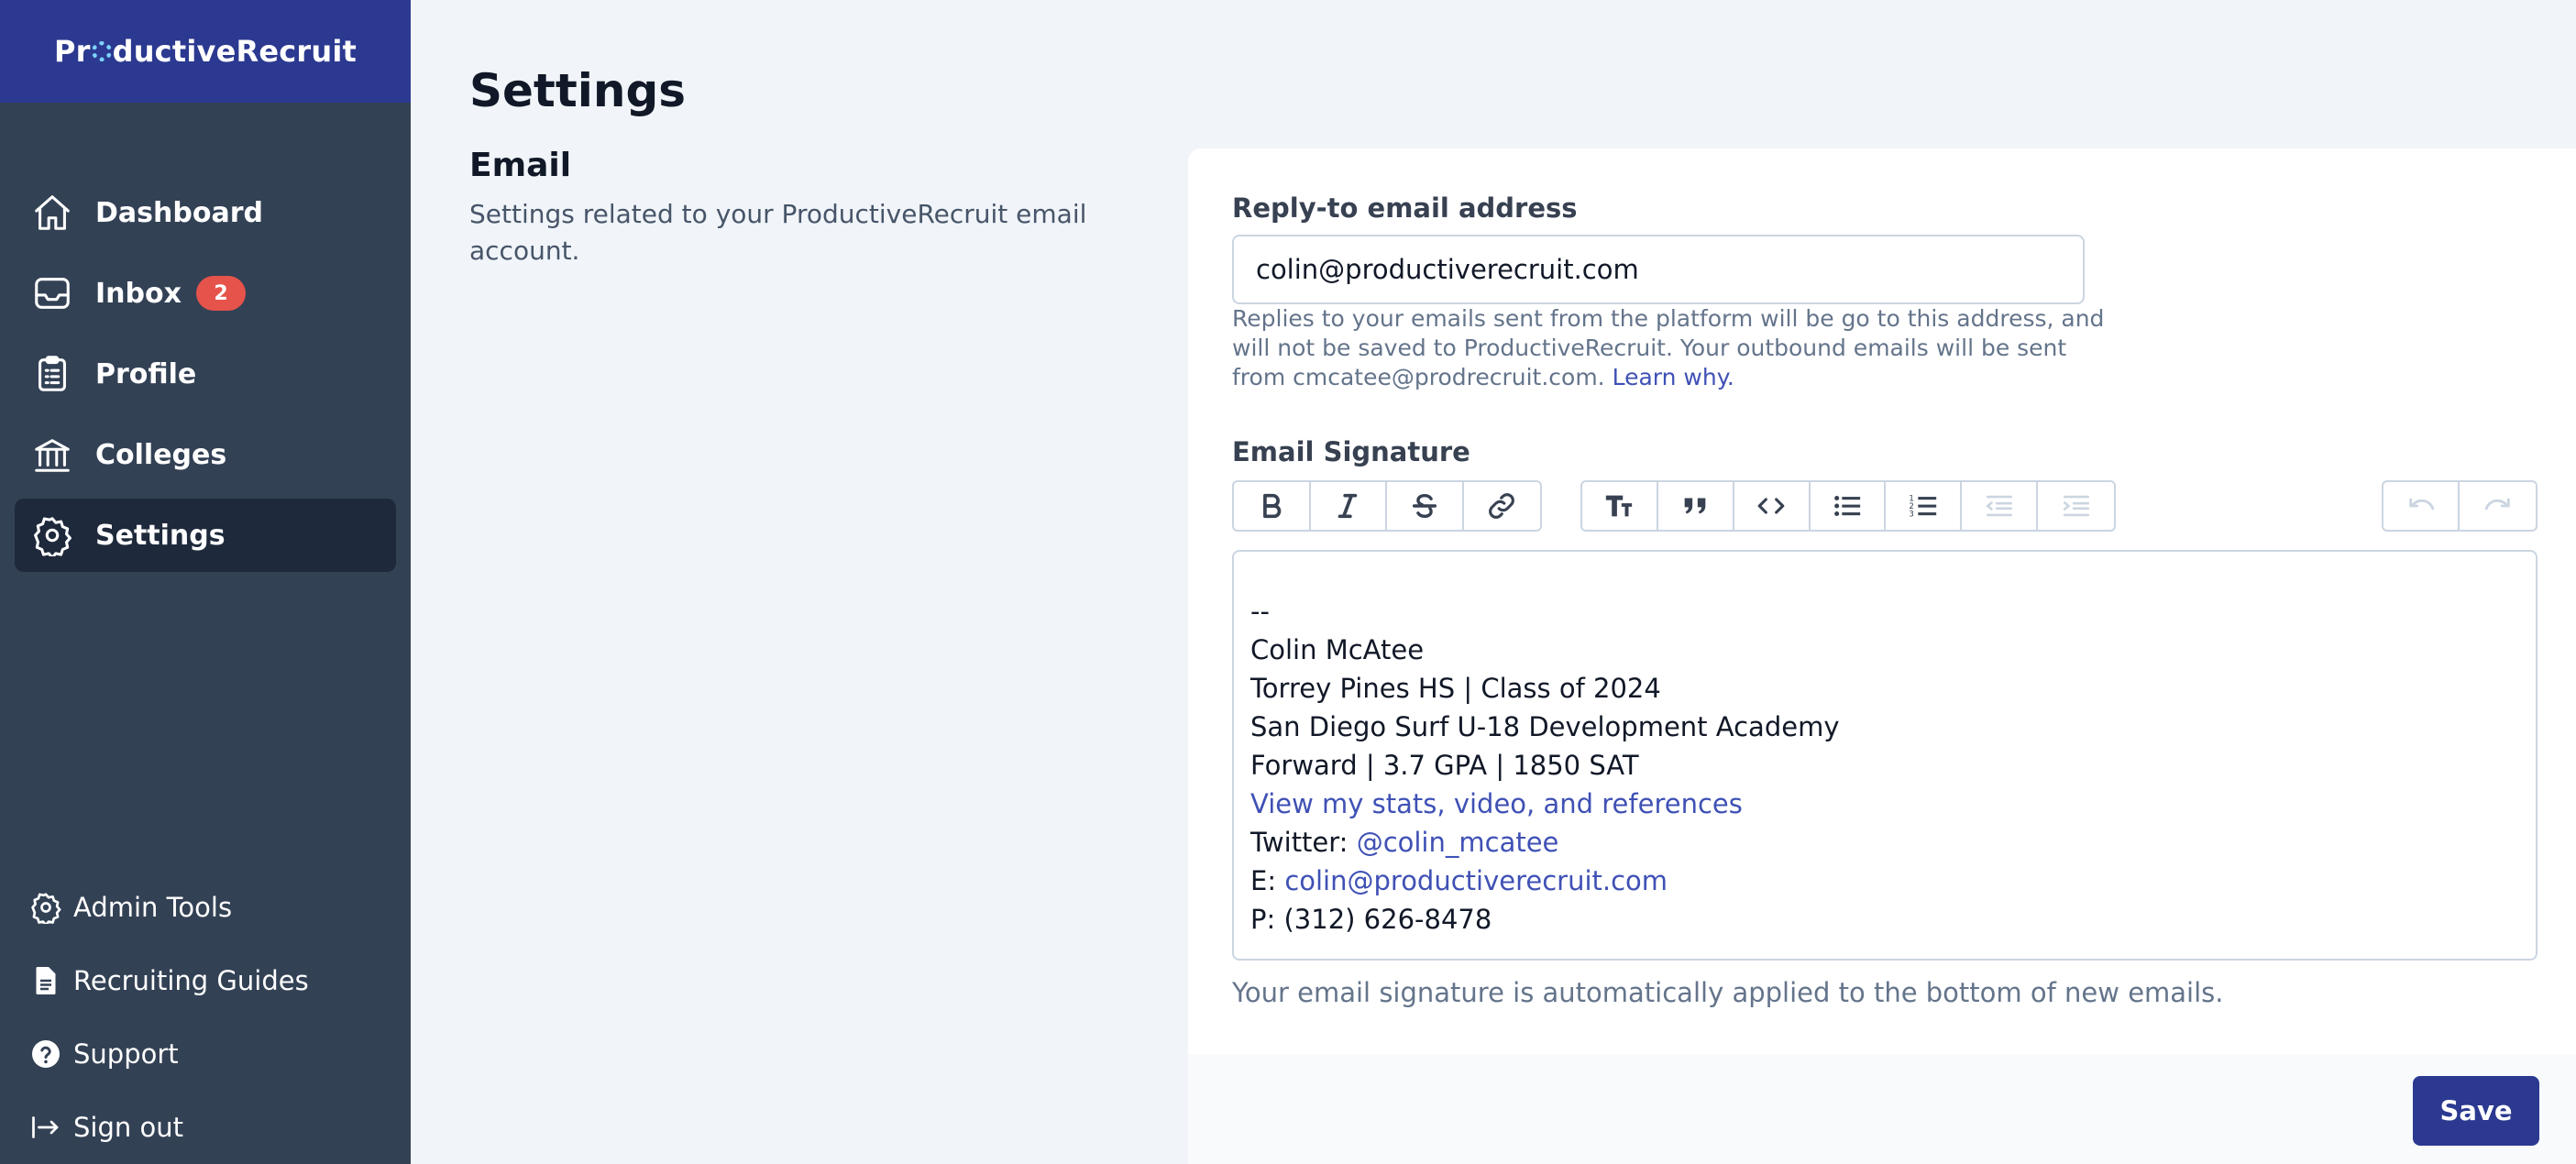 Image resolution: width=2576 pixels, height=1164 pixels. Describe the element at coordinates (1303, 842) in the screenshot. I see `twitter-prefix: Twitter:` at that location.